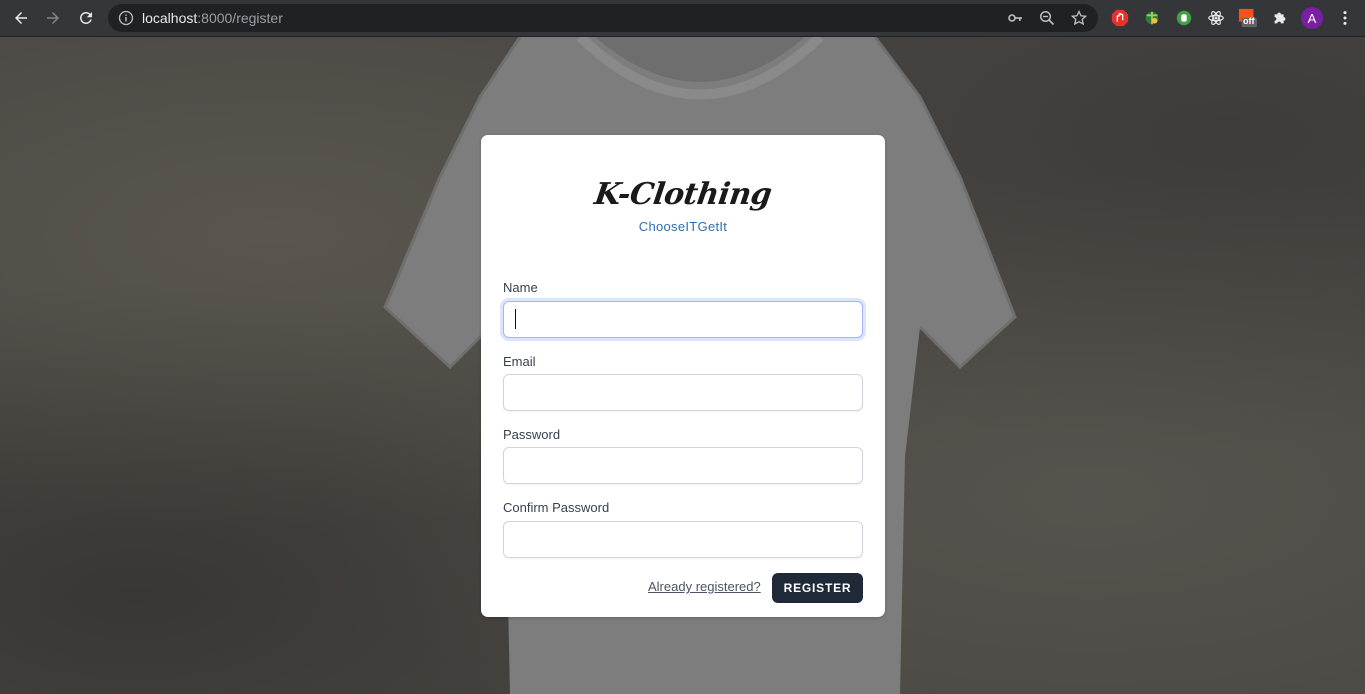 Image resolution: width=1365 pixels, height=694 pixels. Describe the element at coordinates (1120, 18) in the screenshot. I see `ad-block-extension-icon` at that location.